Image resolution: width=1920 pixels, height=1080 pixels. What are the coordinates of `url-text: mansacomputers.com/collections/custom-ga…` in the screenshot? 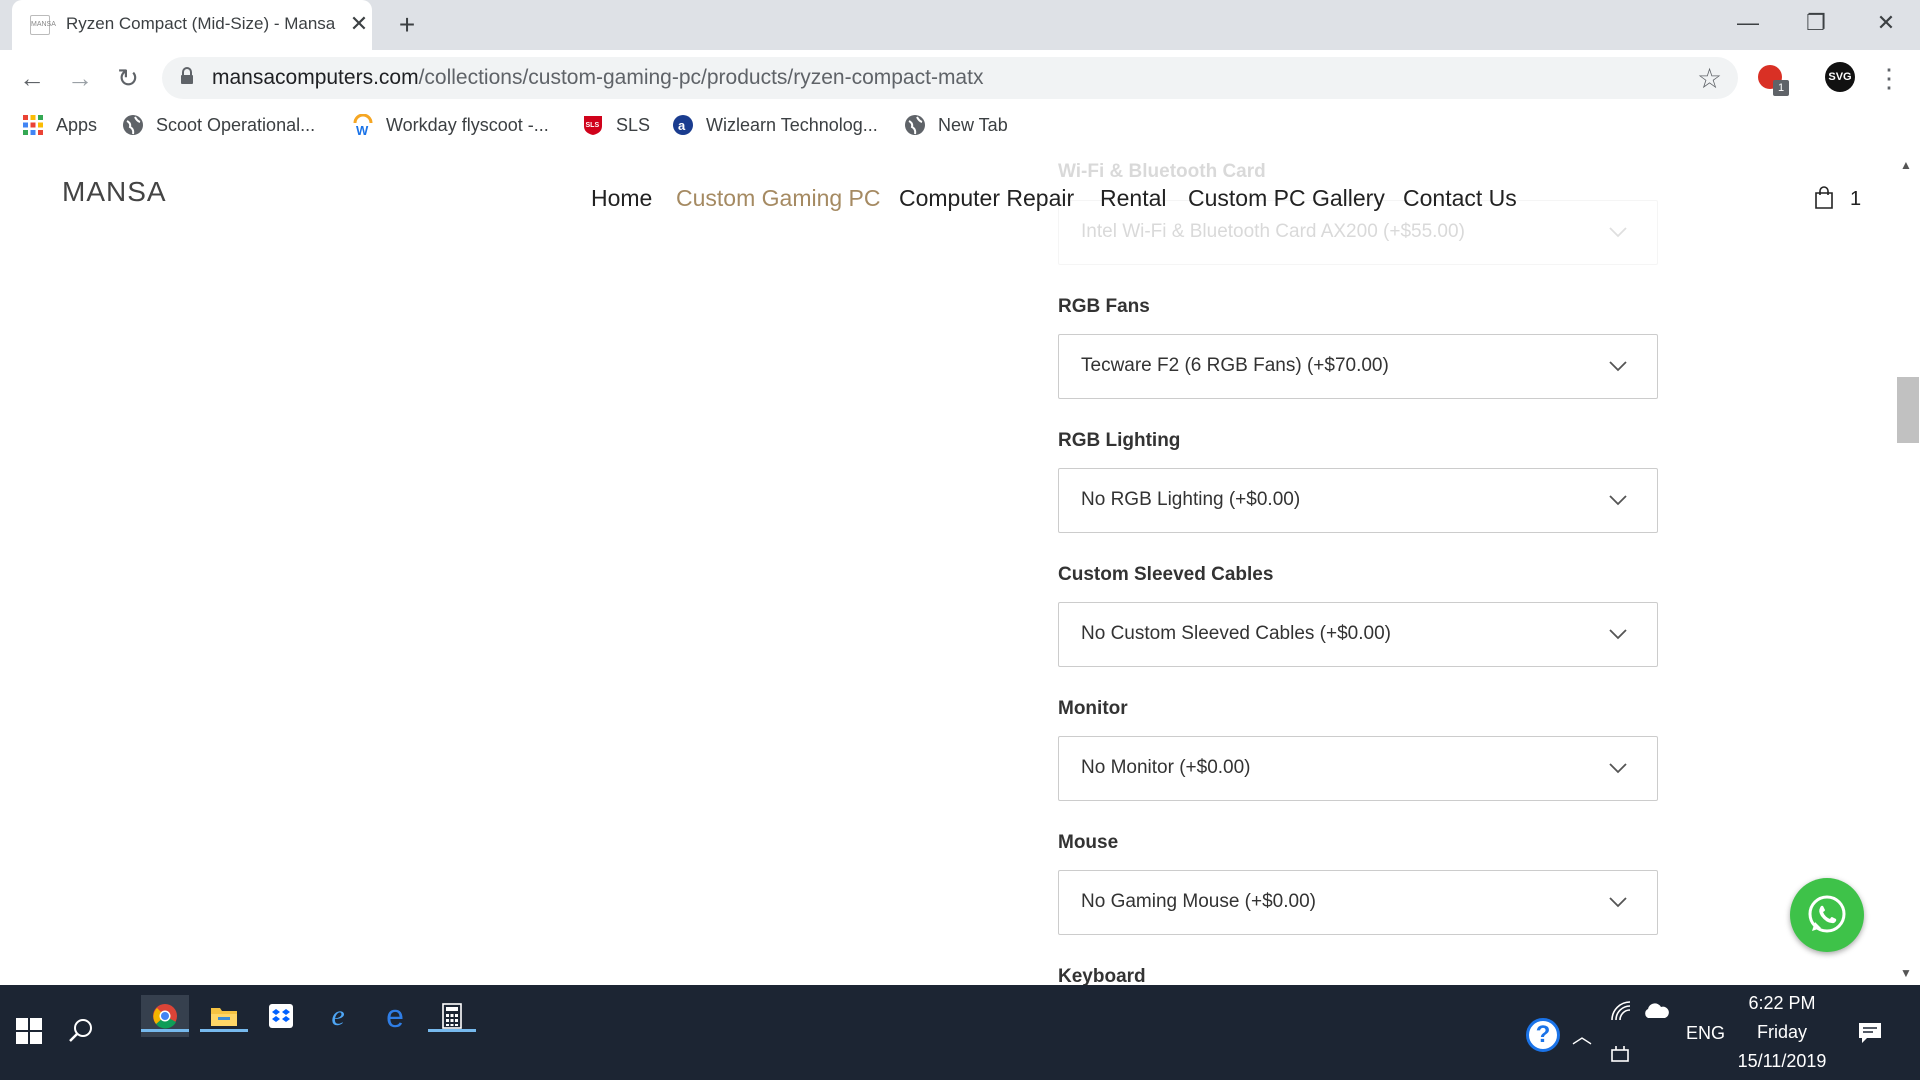 It's located at (597, 78).